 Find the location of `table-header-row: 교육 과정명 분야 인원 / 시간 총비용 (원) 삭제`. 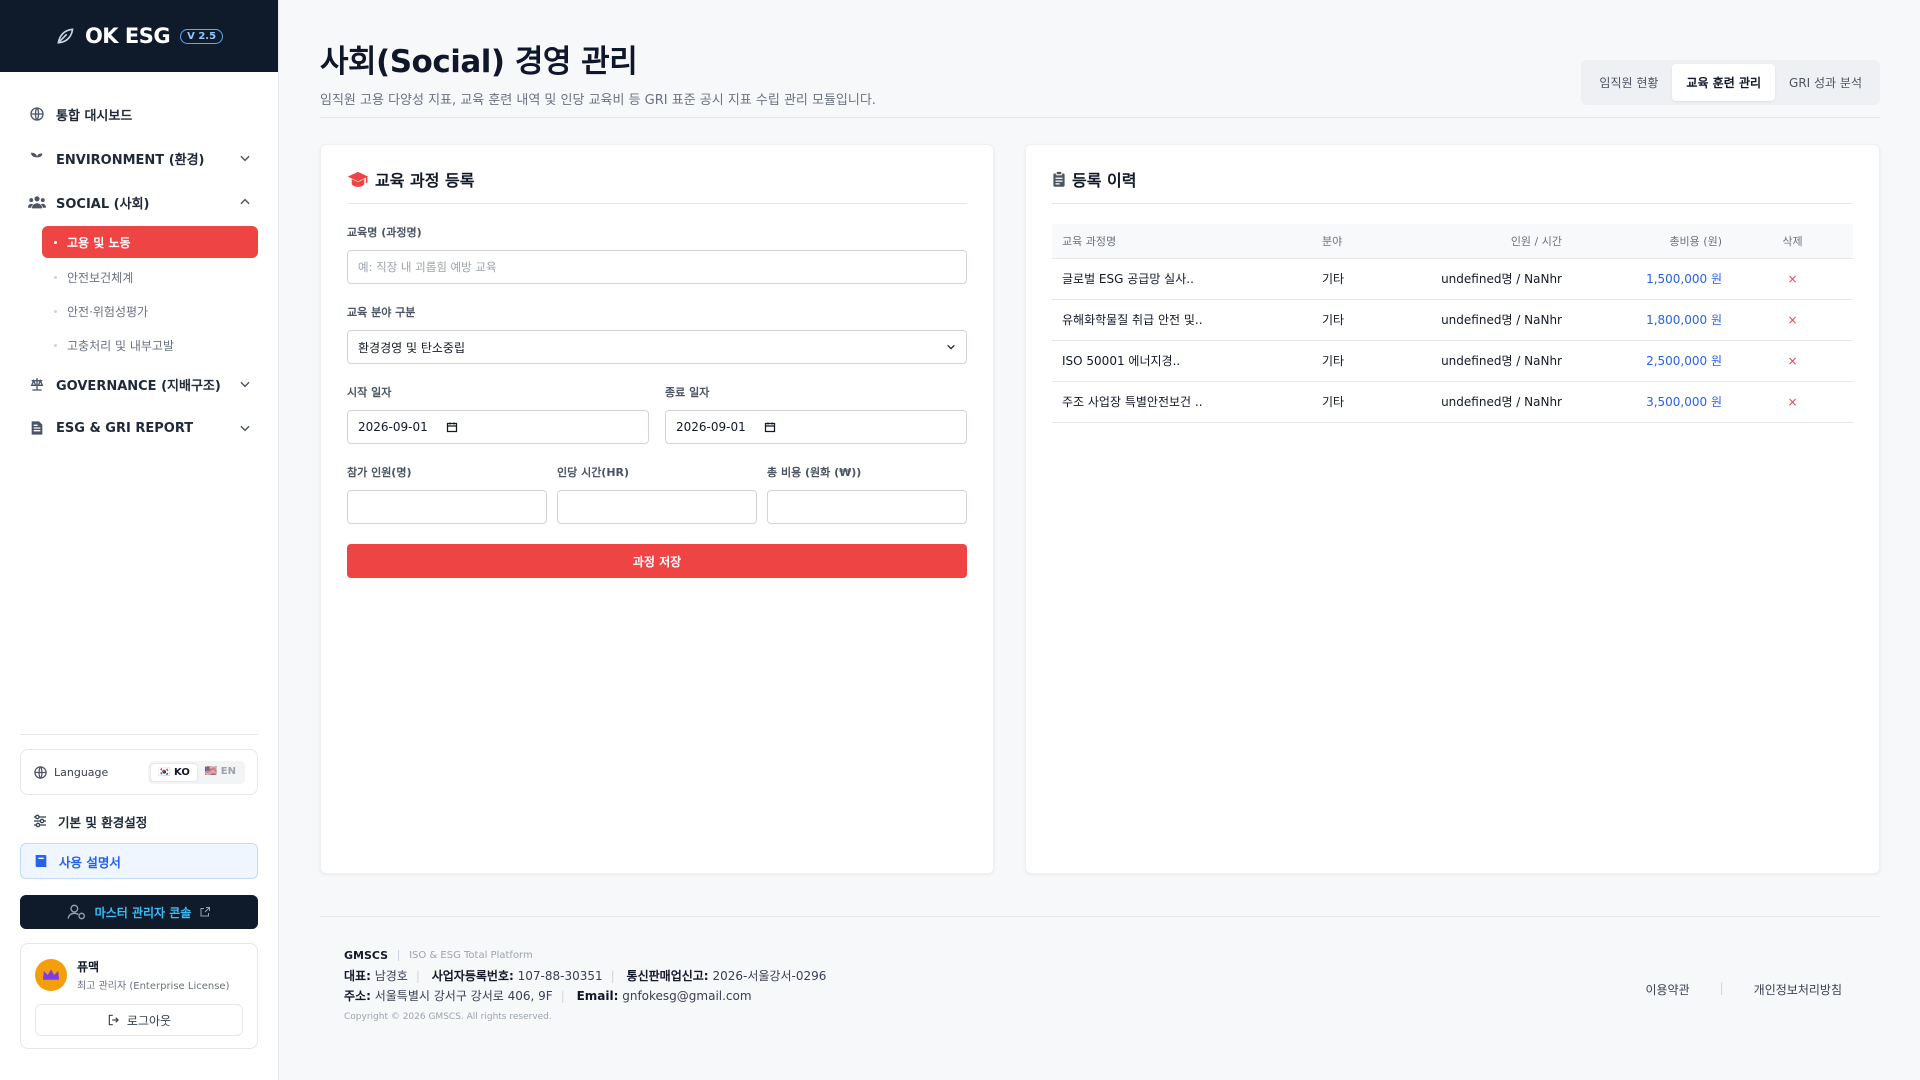

table-header-row: 교육 과정명 분야 인원 / 시간 총비용 (원) 삭제 is located at coordinates (1452, 241).